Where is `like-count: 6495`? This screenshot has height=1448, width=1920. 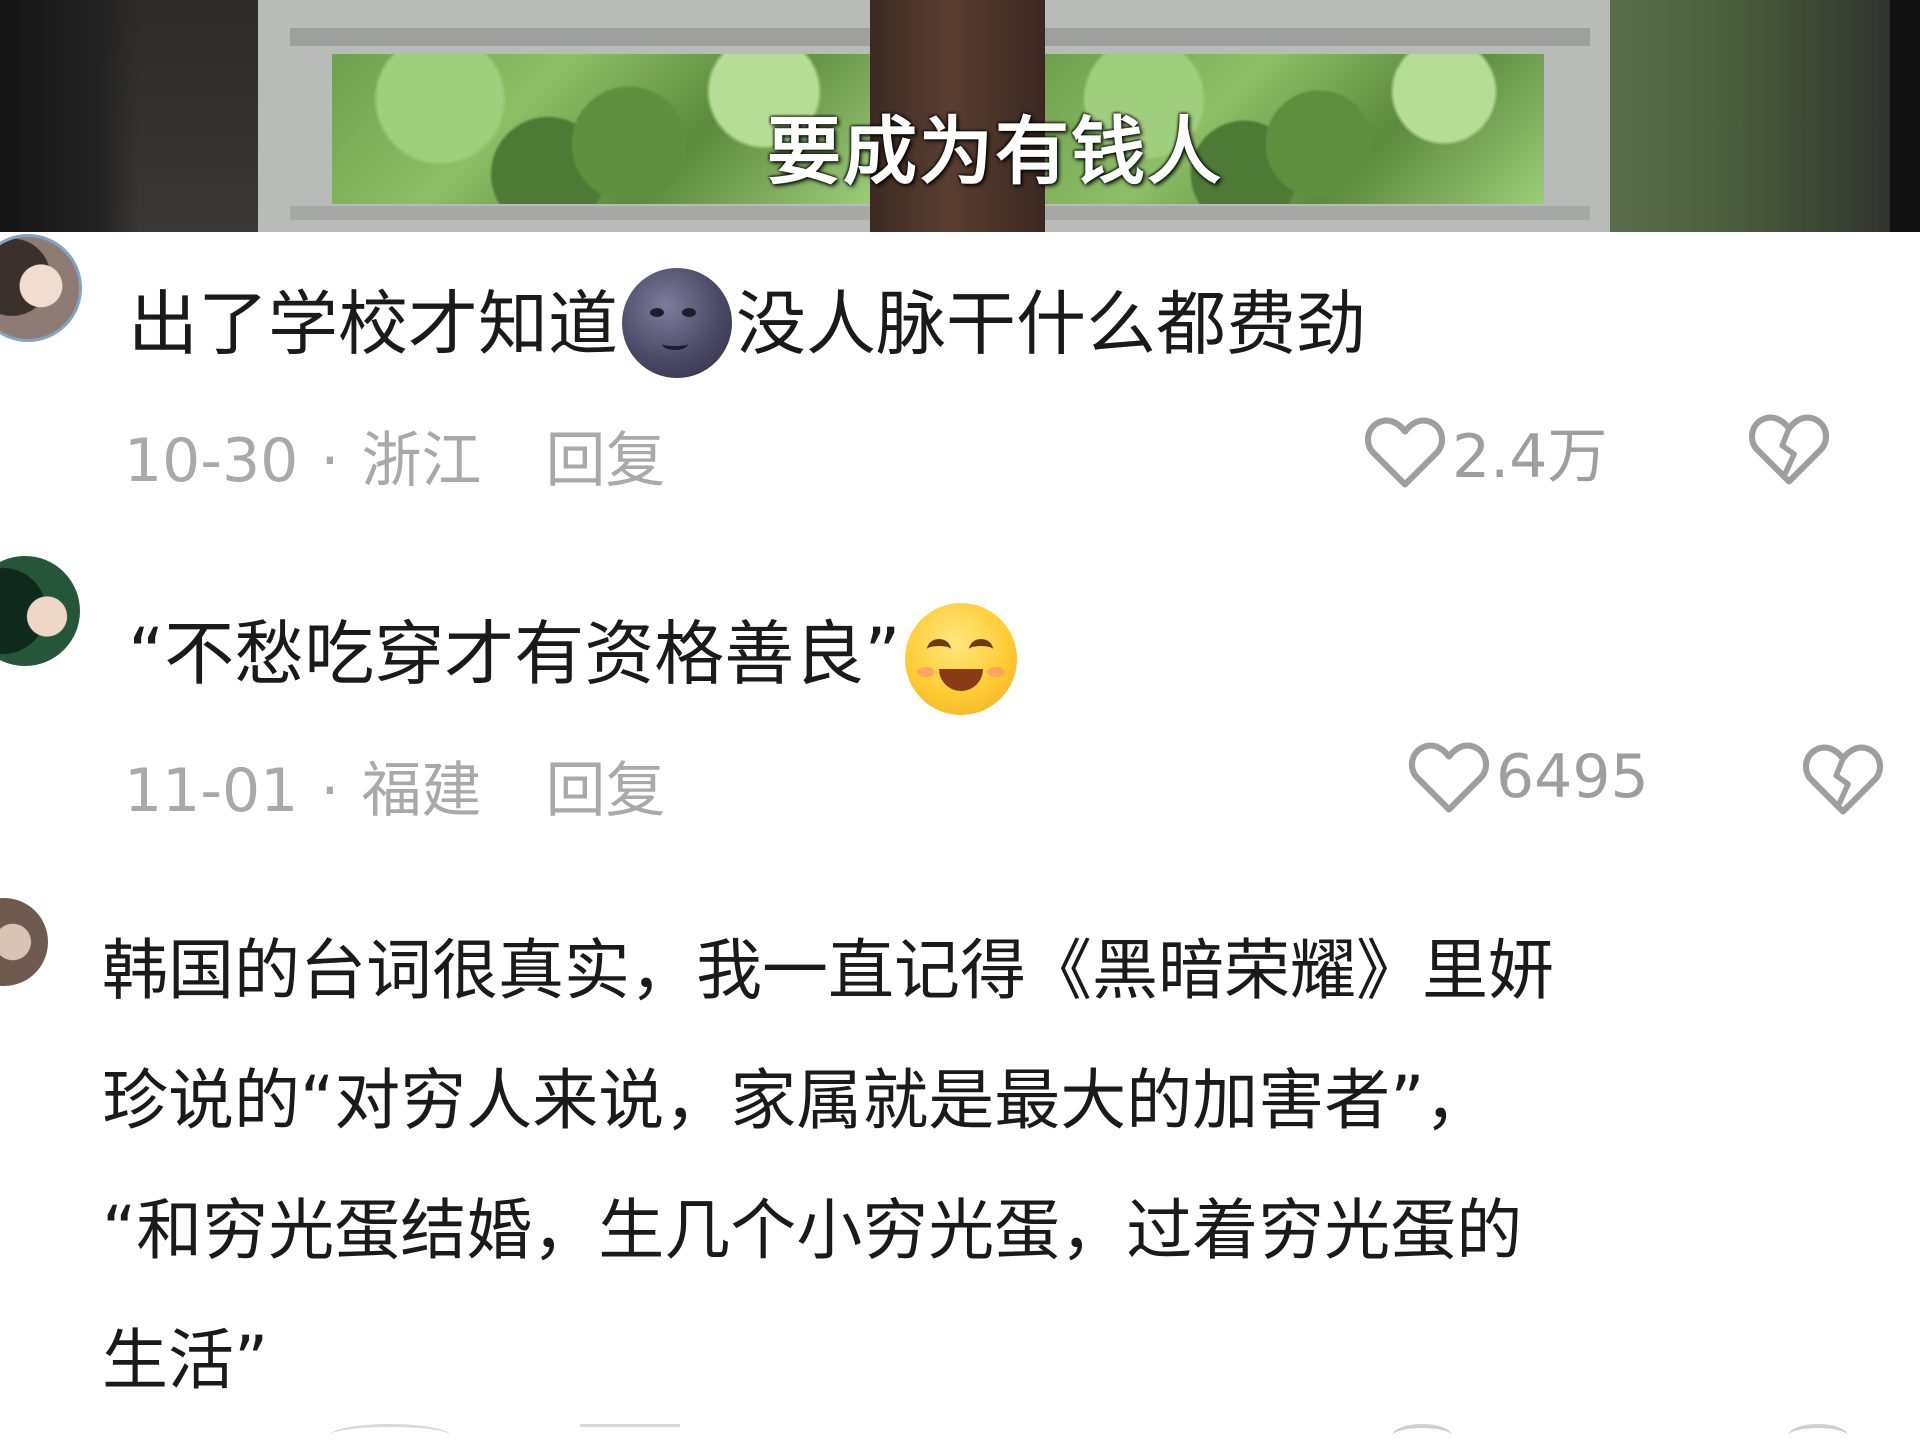
like-count: 6495 is located at coordinates (1572, 777).